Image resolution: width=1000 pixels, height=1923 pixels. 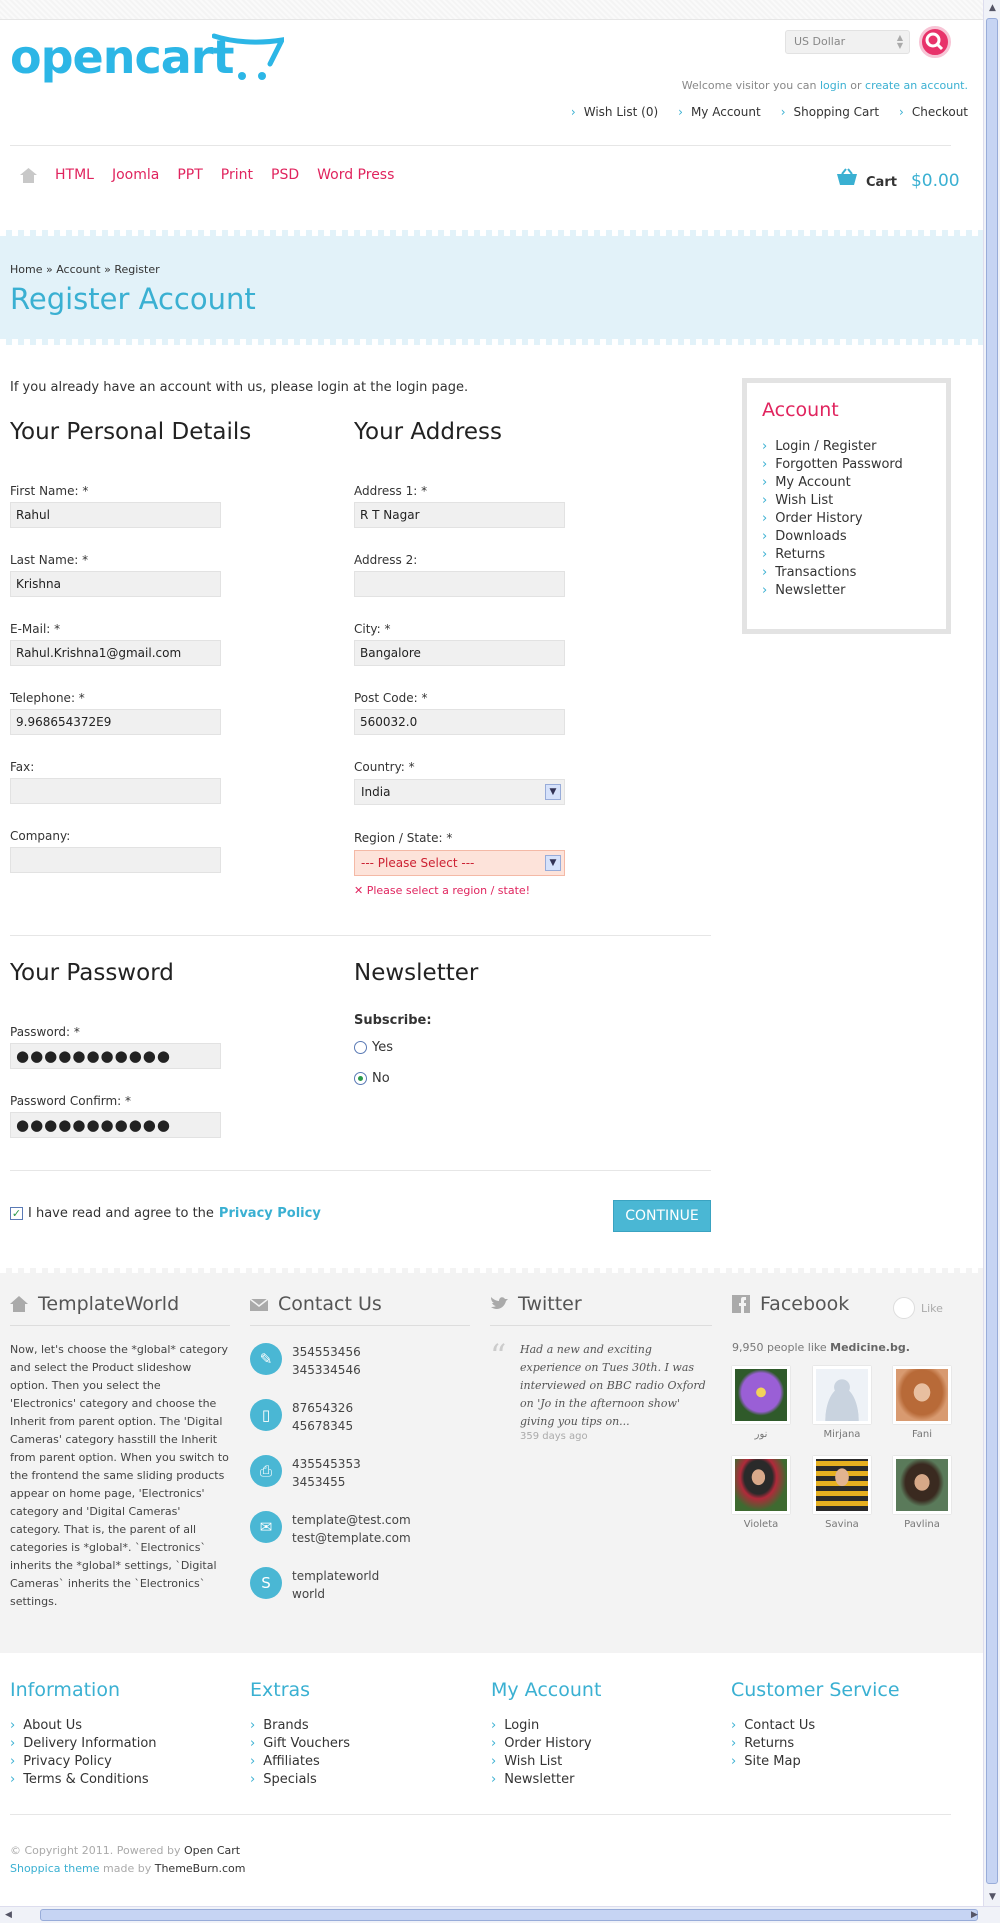 What do you see at coordinates (83, 1780) in the screenshot?
I see `footer-link: Terms & Conditions` at bounding box center [83, 1780].